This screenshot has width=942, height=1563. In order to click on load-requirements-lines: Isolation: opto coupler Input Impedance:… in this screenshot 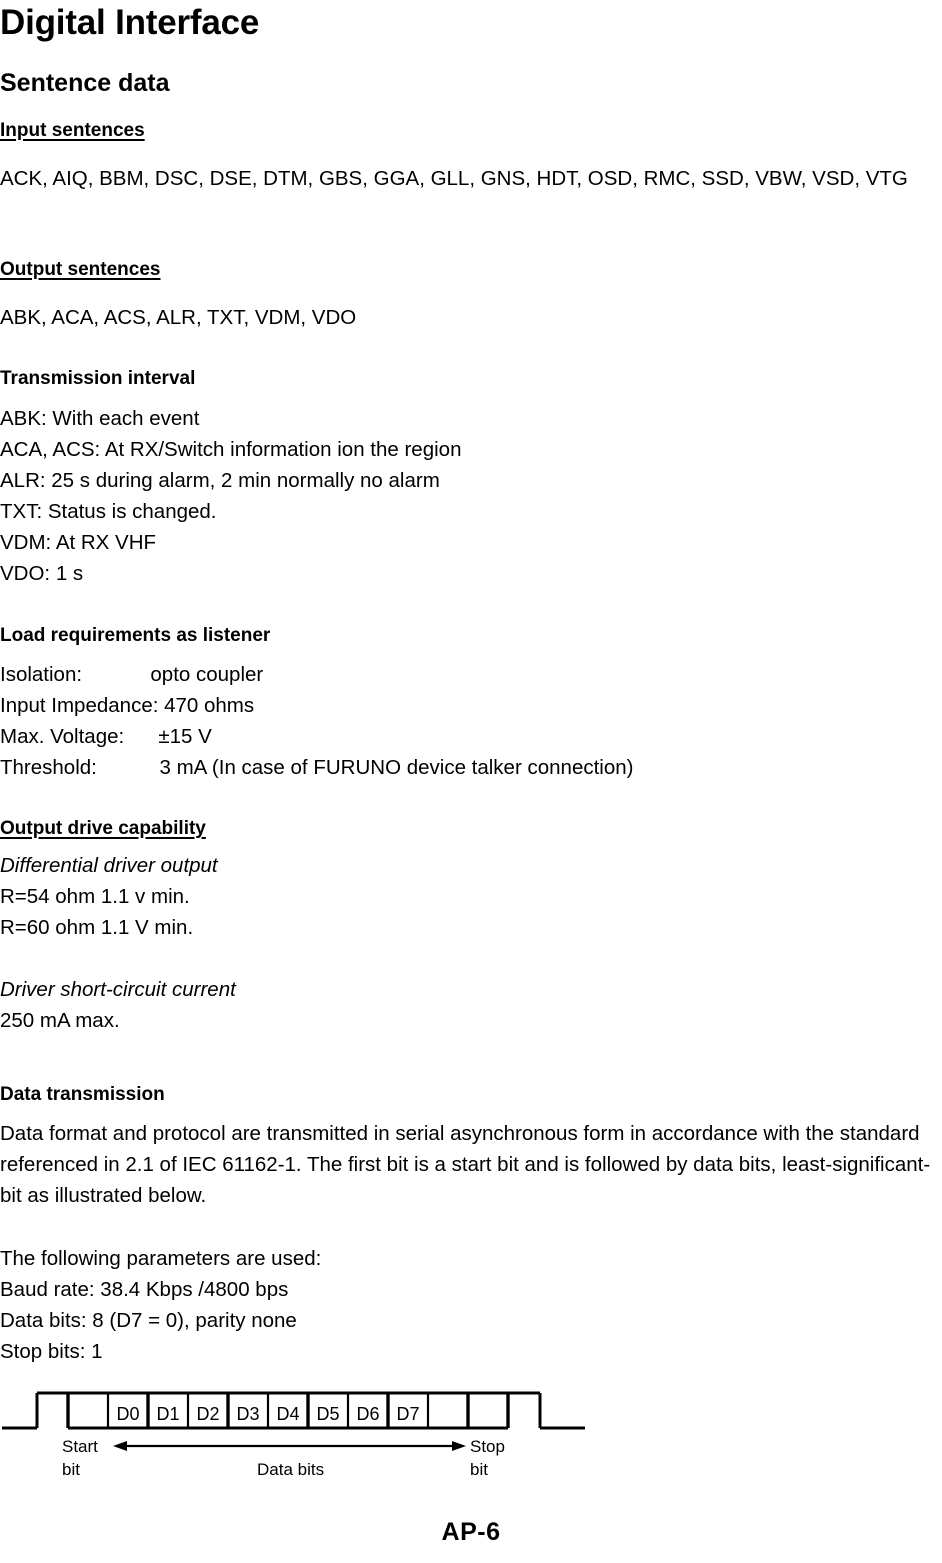, I will do `click(317, 721)`.